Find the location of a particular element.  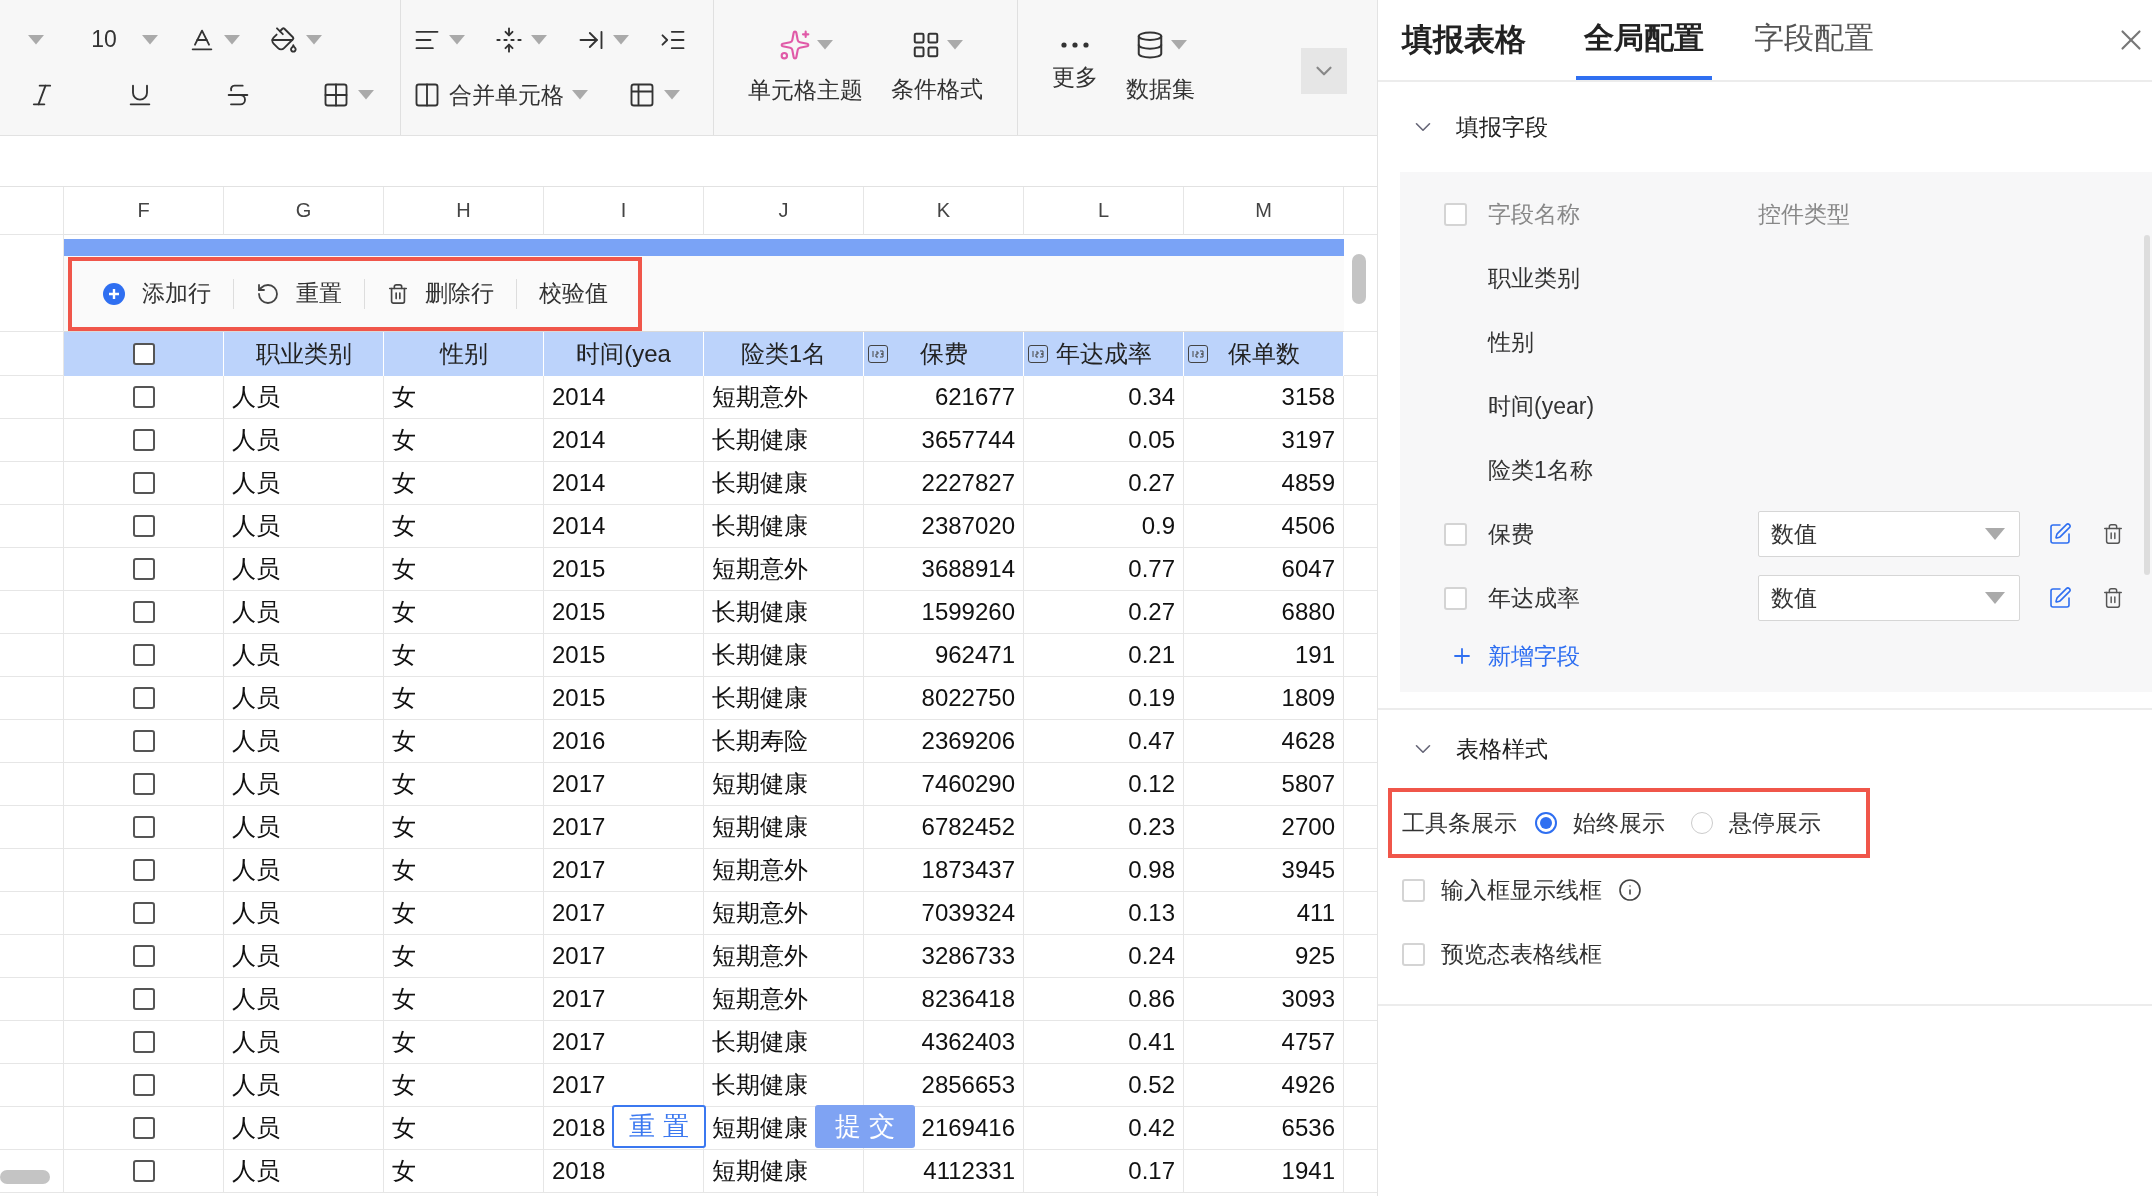

table-cell: 3093 is located at coordinates (1264, 999).